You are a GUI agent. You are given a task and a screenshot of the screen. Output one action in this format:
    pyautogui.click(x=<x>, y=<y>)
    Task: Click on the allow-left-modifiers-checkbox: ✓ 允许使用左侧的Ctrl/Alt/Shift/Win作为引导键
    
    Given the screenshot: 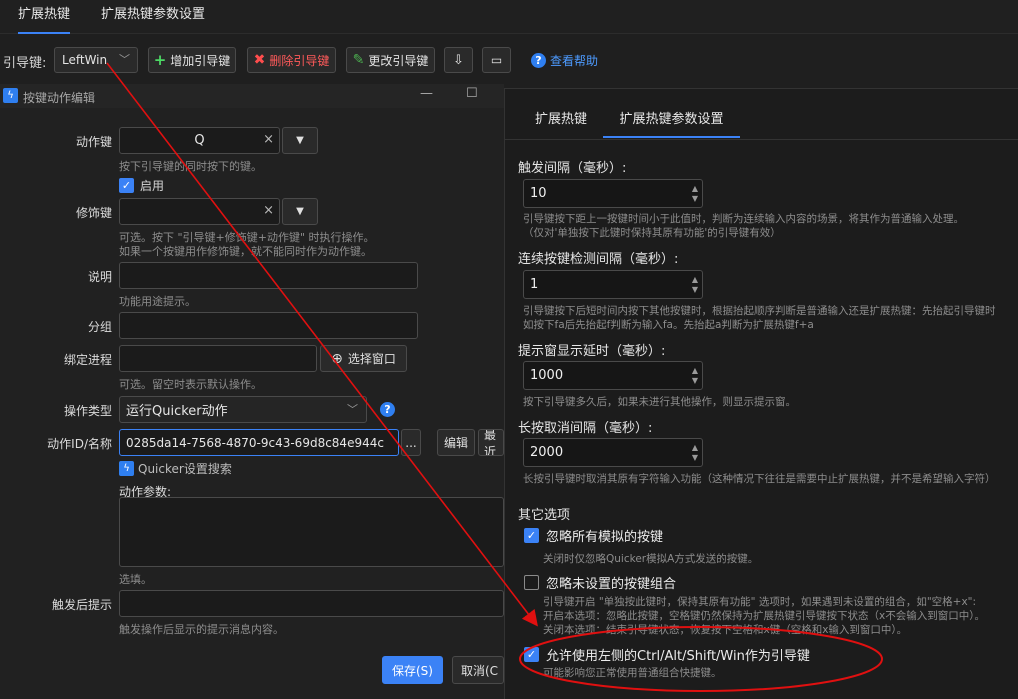 What is the action you would take?
    pyautogui.click(x=667, y=654)
    